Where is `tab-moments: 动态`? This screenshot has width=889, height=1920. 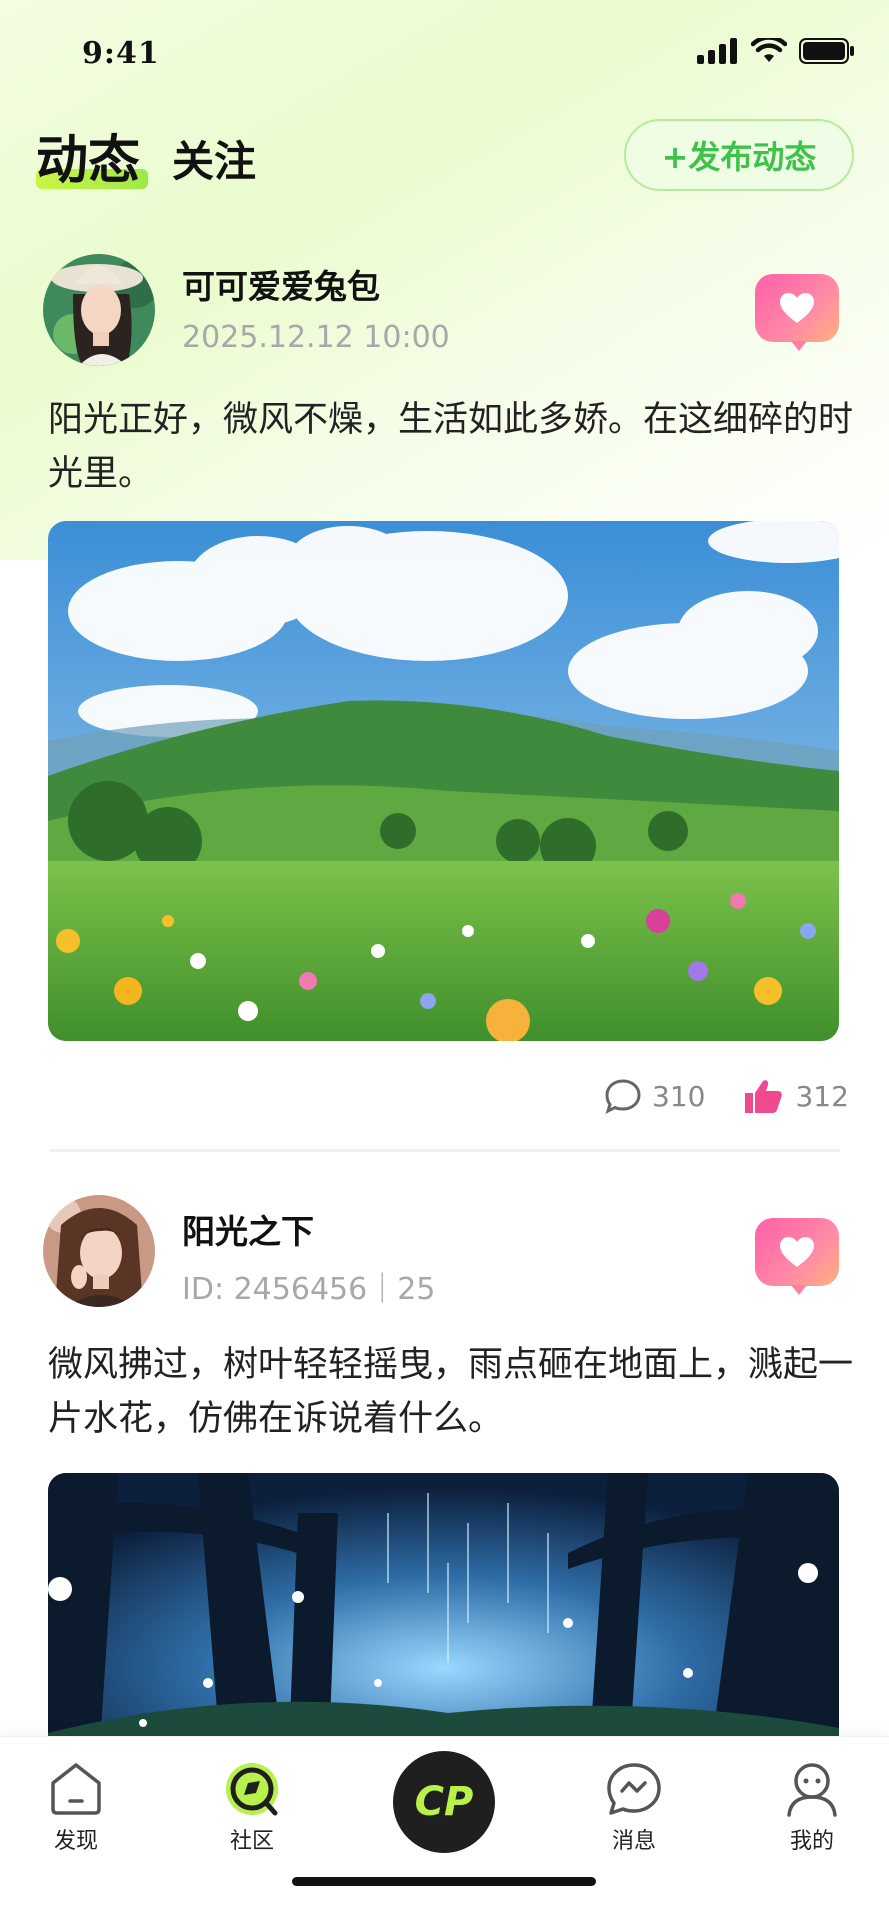 tab-moments: 动态 is located at coordinates (92, 155).